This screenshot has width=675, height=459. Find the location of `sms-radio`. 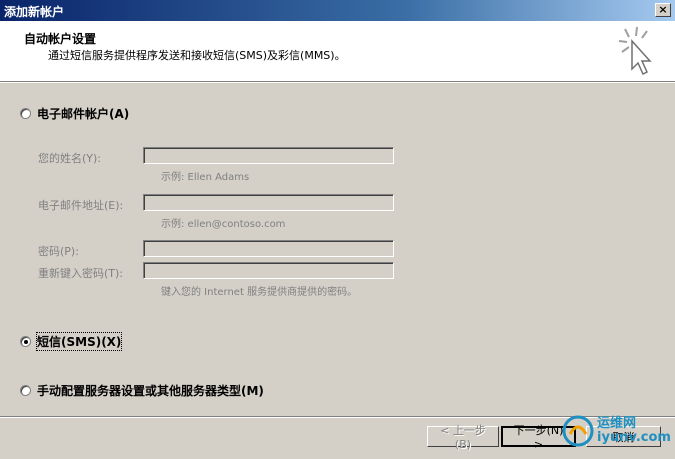

sms-radio is located at coordinates (25, 341).